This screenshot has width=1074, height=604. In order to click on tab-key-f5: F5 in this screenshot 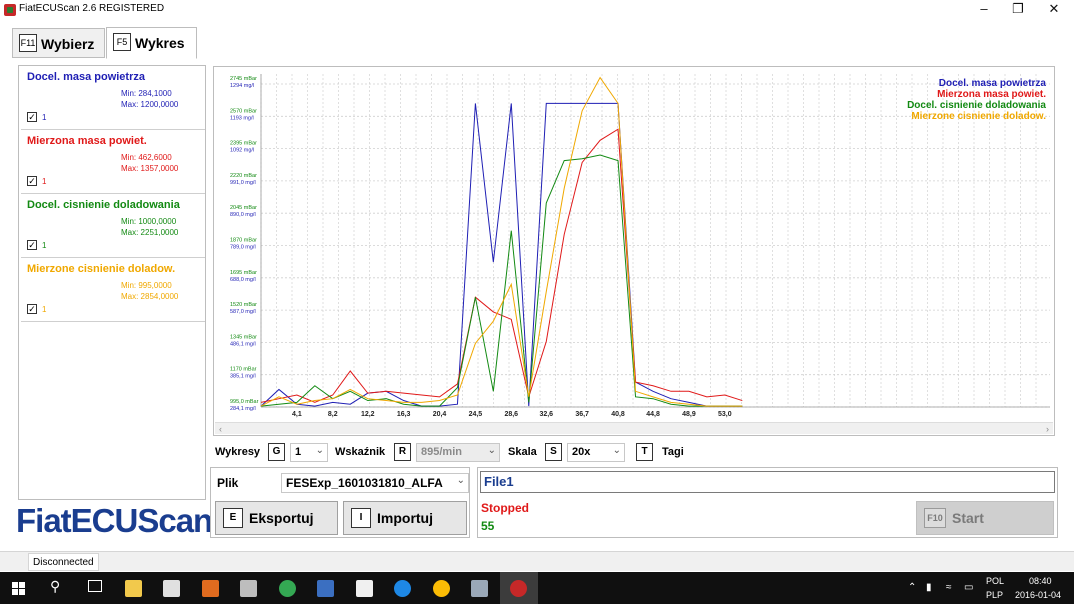, I will do `click(122, 42)`.